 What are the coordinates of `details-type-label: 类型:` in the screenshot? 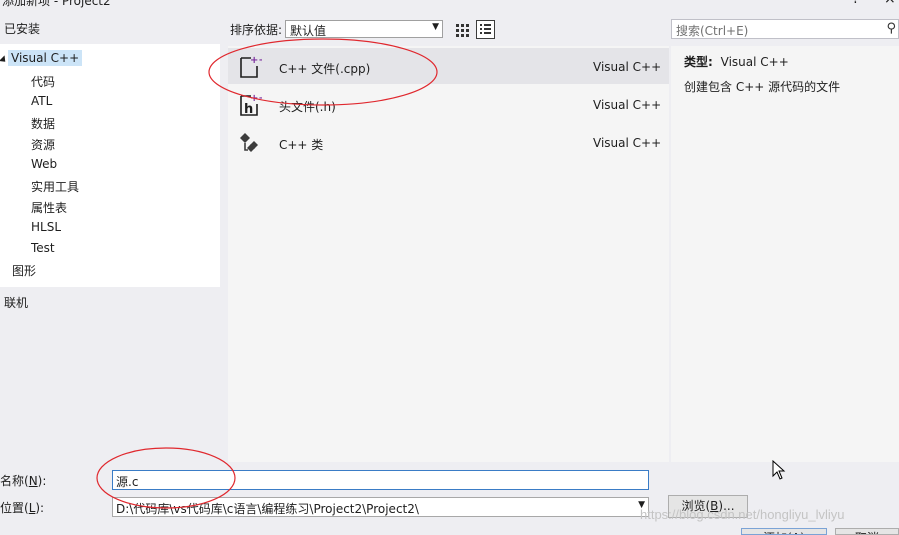 It's located at (698, 62).